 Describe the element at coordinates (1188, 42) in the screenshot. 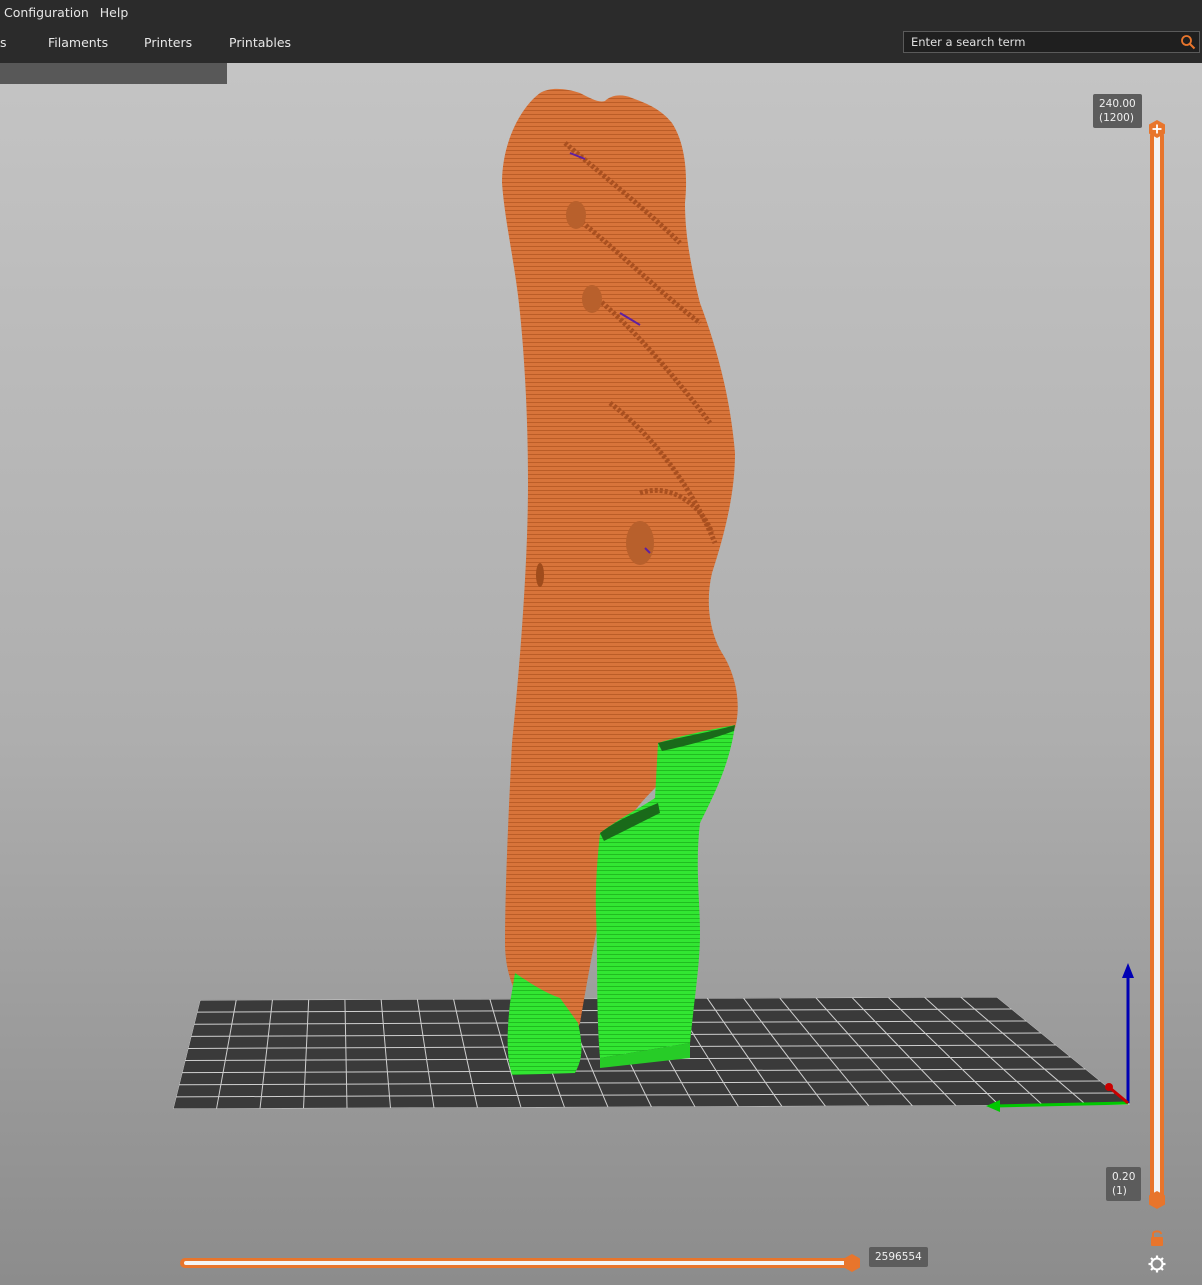

I see `search-icon` at that location.